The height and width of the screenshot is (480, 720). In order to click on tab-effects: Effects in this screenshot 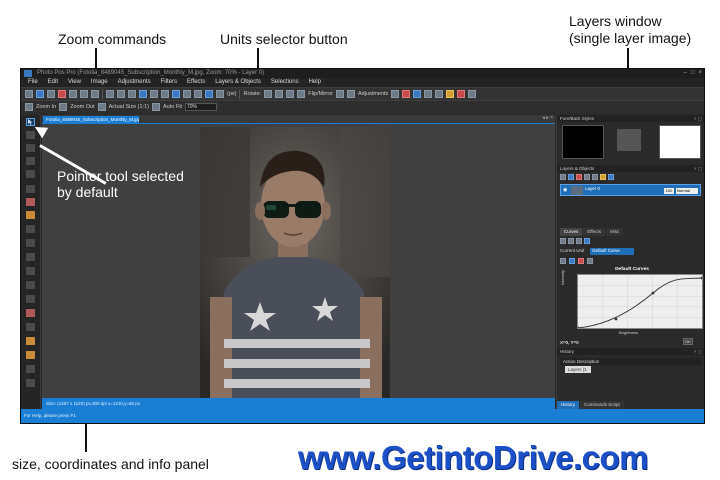, I will do `click(594, 232)`.